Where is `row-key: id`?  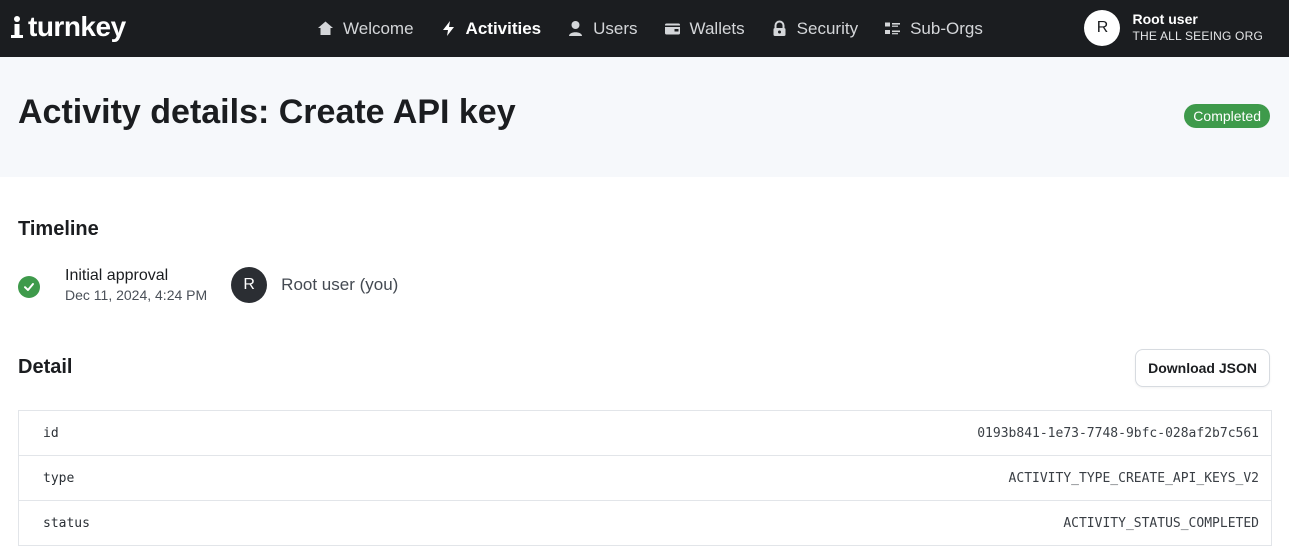 row-key: id is located at coordinates (51, 433).